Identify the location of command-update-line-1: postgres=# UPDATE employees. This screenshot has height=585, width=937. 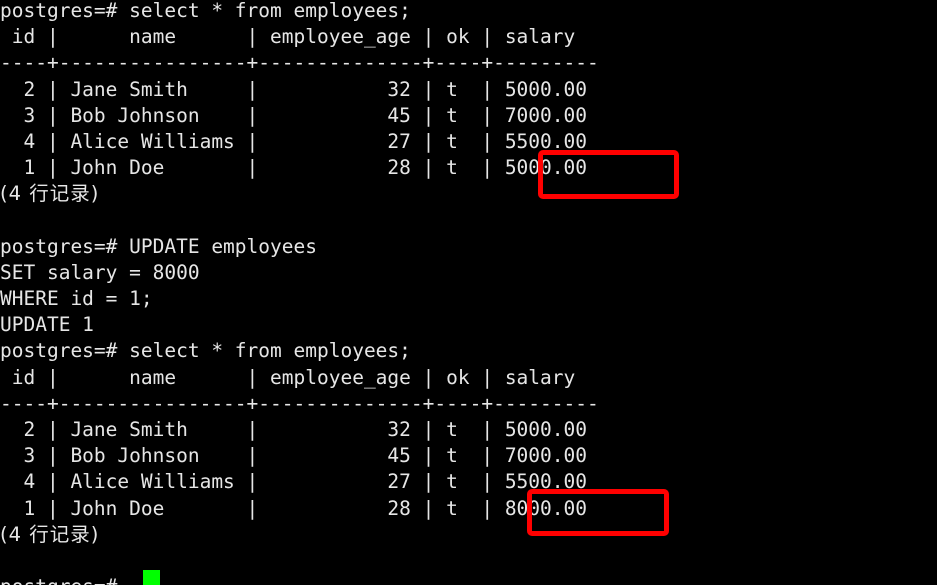
(158, 246).